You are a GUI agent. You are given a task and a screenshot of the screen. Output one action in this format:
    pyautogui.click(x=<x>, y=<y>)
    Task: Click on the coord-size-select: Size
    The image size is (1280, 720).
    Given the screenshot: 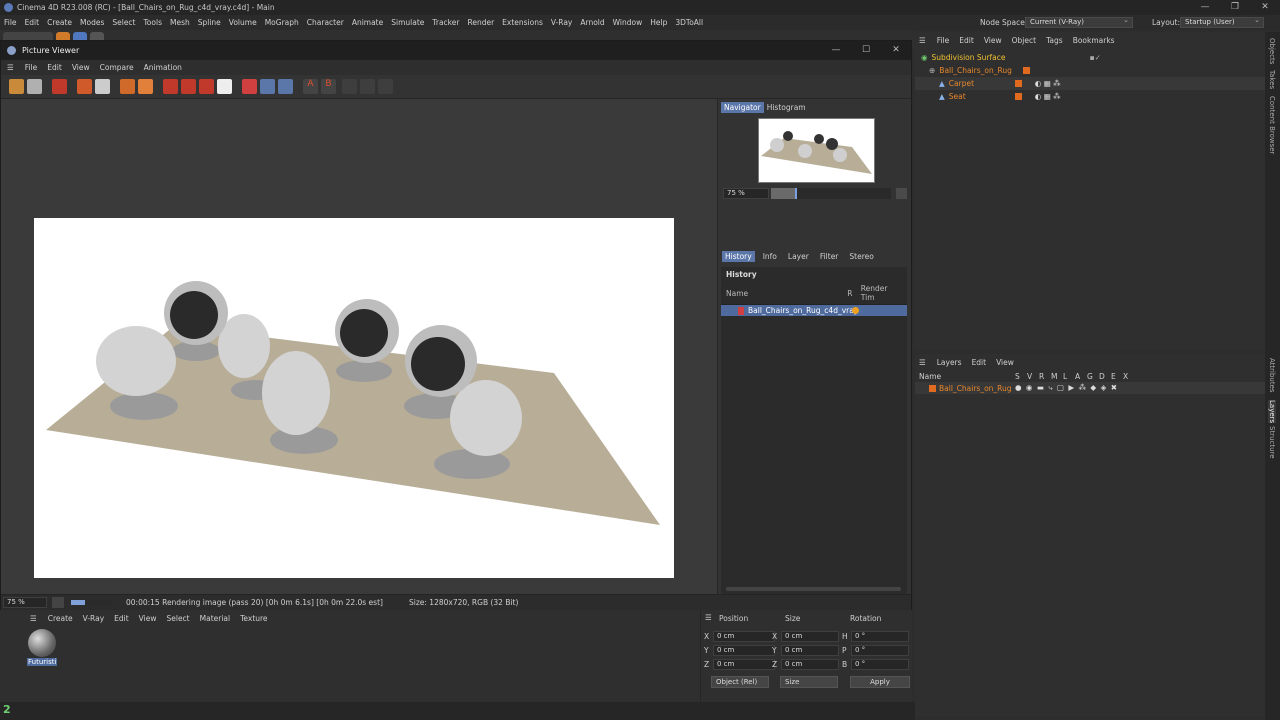 What is the action you would take?
    pyautogui.click(x=809, y=682)
    